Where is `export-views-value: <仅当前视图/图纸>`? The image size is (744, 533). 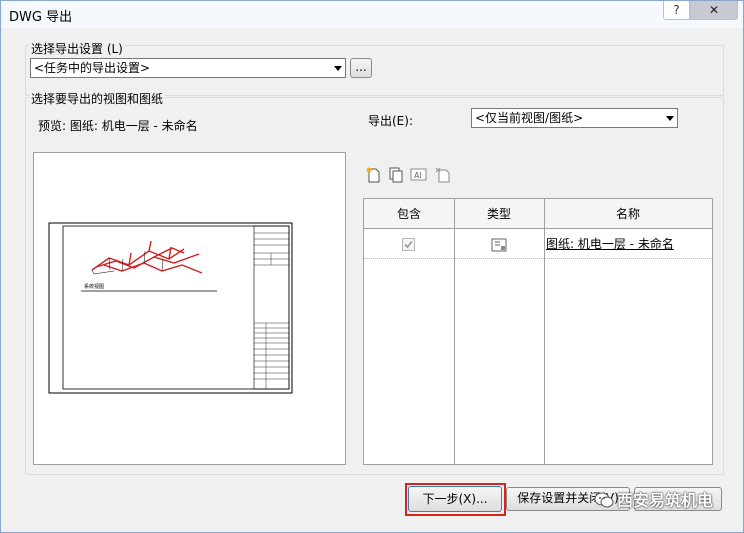 export-views-value: <仅当前视图/图纸> is located at coordinates (529, 118).